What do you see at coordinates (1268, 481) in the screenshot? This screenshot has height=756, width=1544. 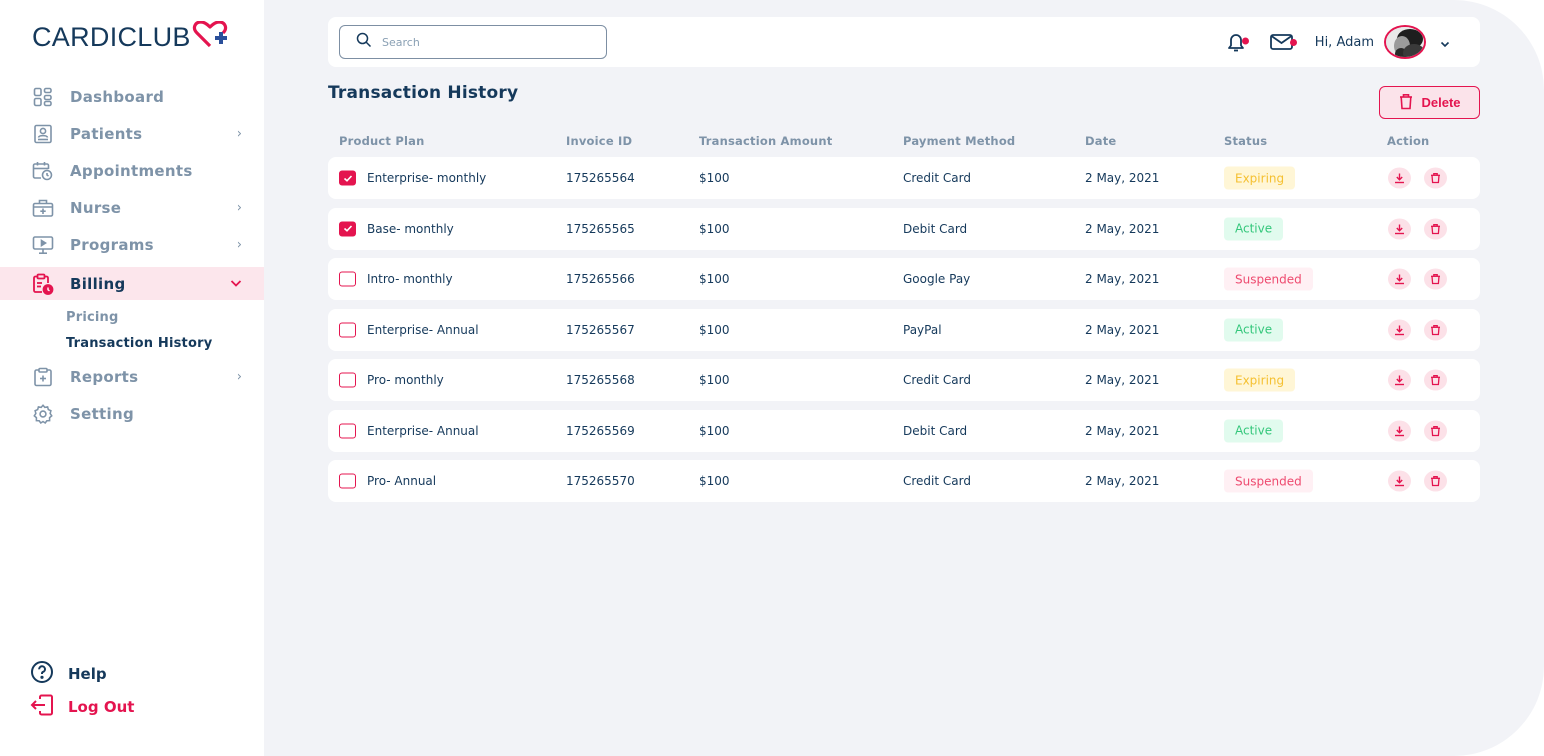 I see `status-badge: Suspended` at bounding box center [1268, 481].